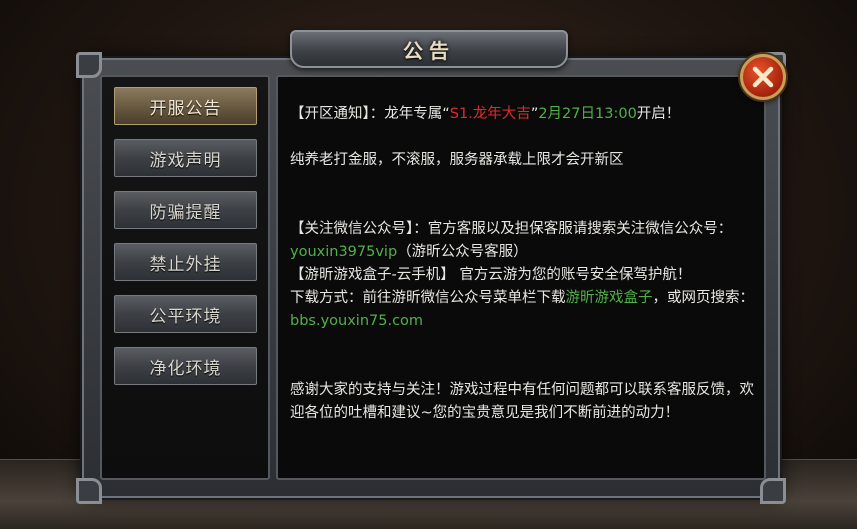 The height and width of the screenshot is (529, 857). Describe the element at coordinates (356, 321) in the screenshot. I see `website-link: bbs.youxin75.com` at that location.